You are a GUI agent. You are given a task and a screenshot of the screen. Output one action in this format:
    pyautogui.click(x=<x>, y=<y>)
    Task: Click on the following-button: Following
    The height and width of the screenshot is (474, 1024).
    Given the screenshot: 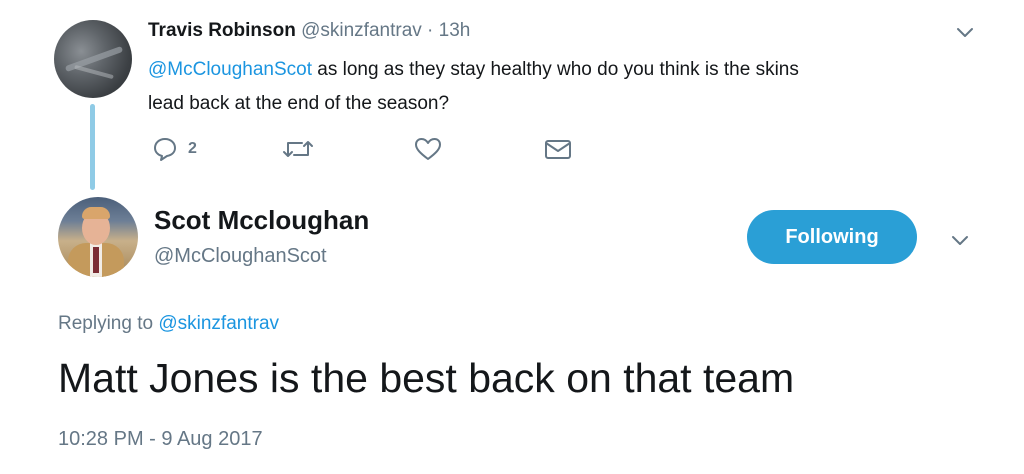 What is the action you would take?
    pyautogui.click(x=832, y=237)
    